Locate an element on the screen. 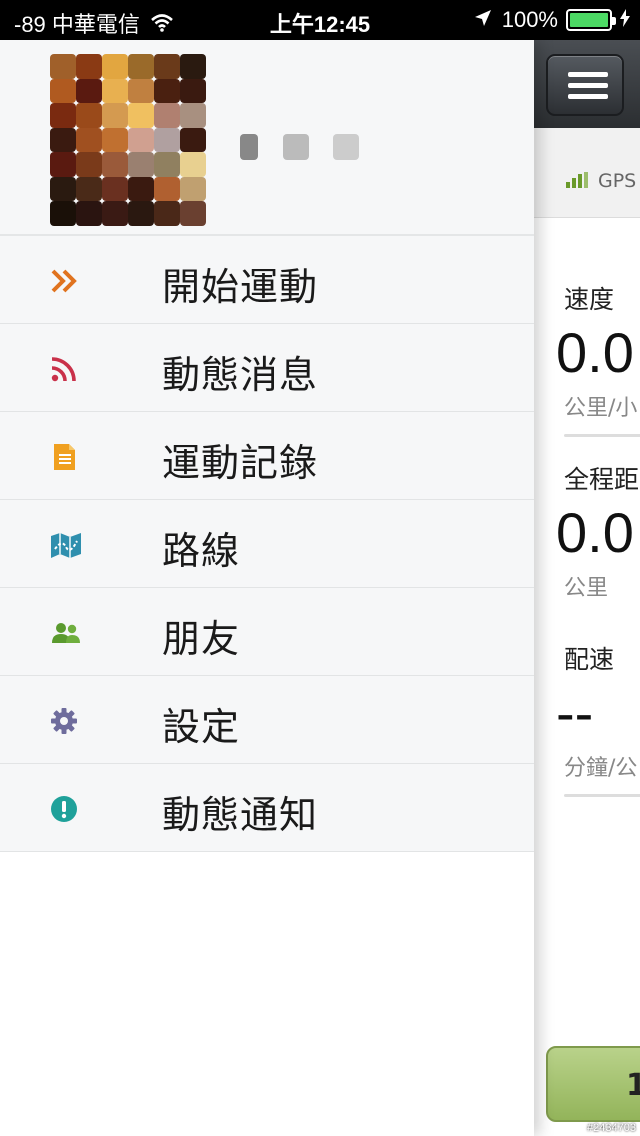  menu-item-label: 動態消息 is located at coordinates (240, 375).